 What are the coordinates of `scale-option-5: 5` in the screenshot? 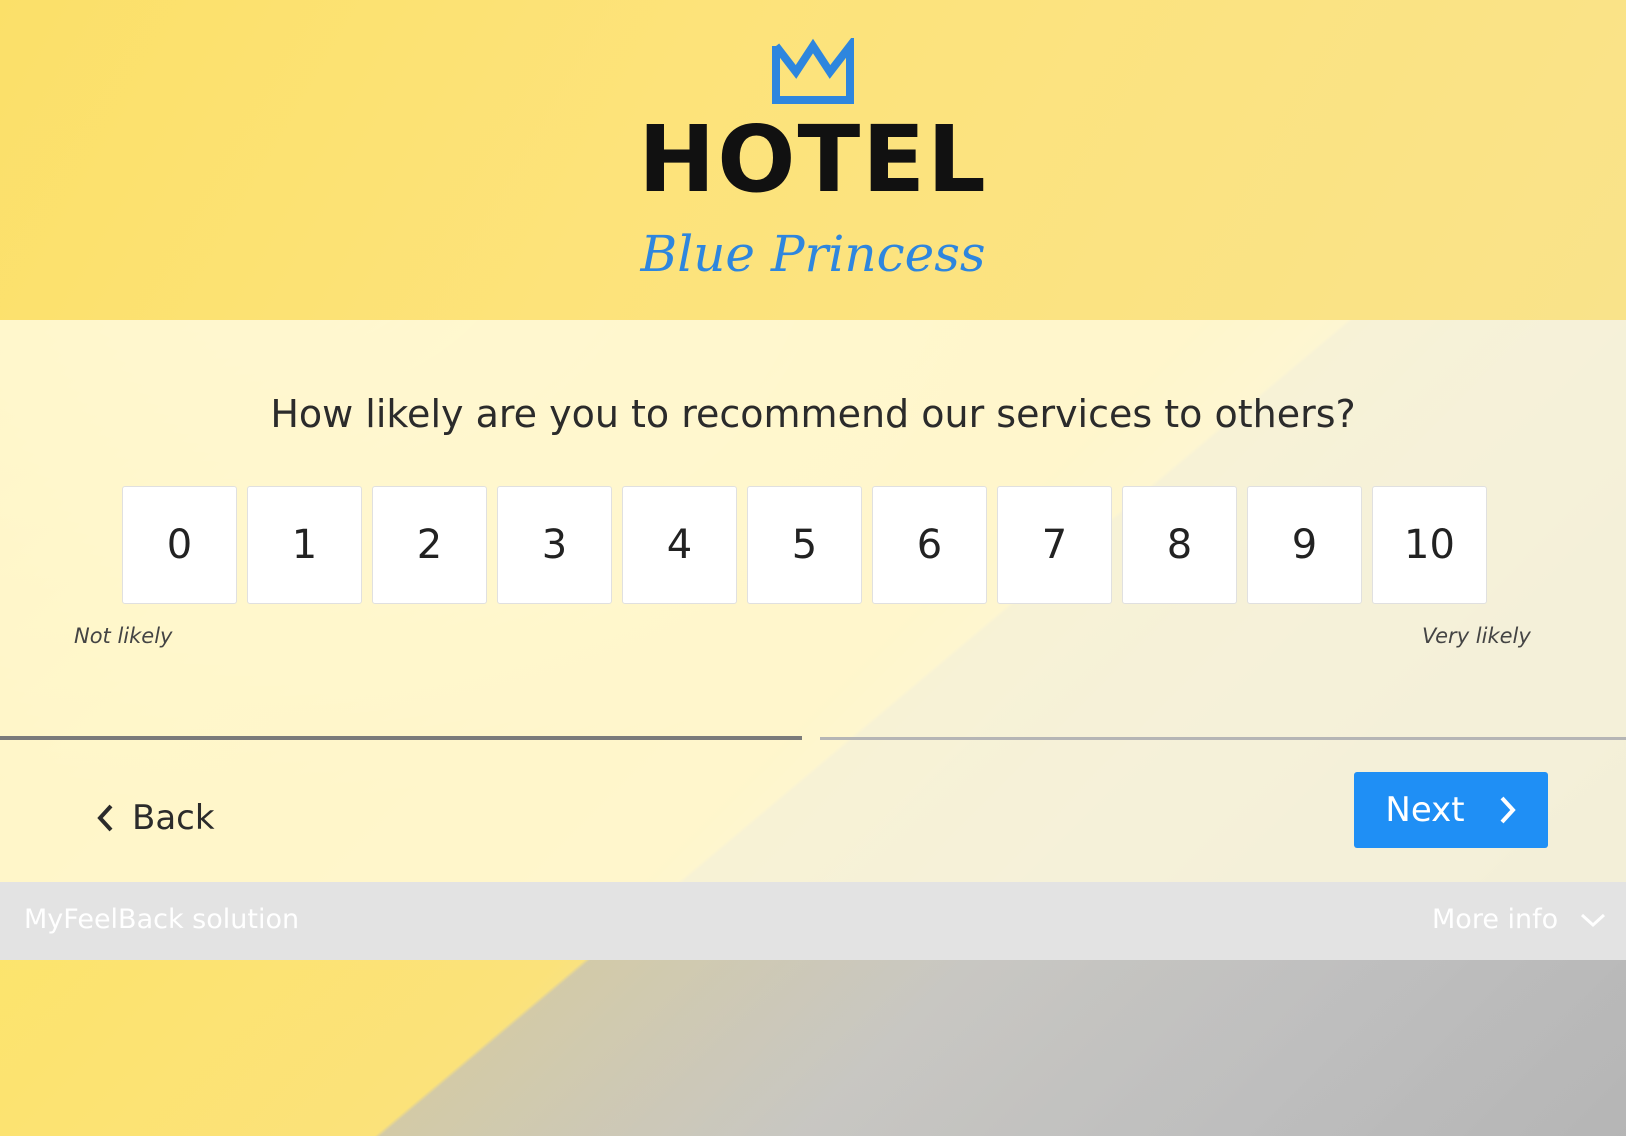 It's located at (804, 545).